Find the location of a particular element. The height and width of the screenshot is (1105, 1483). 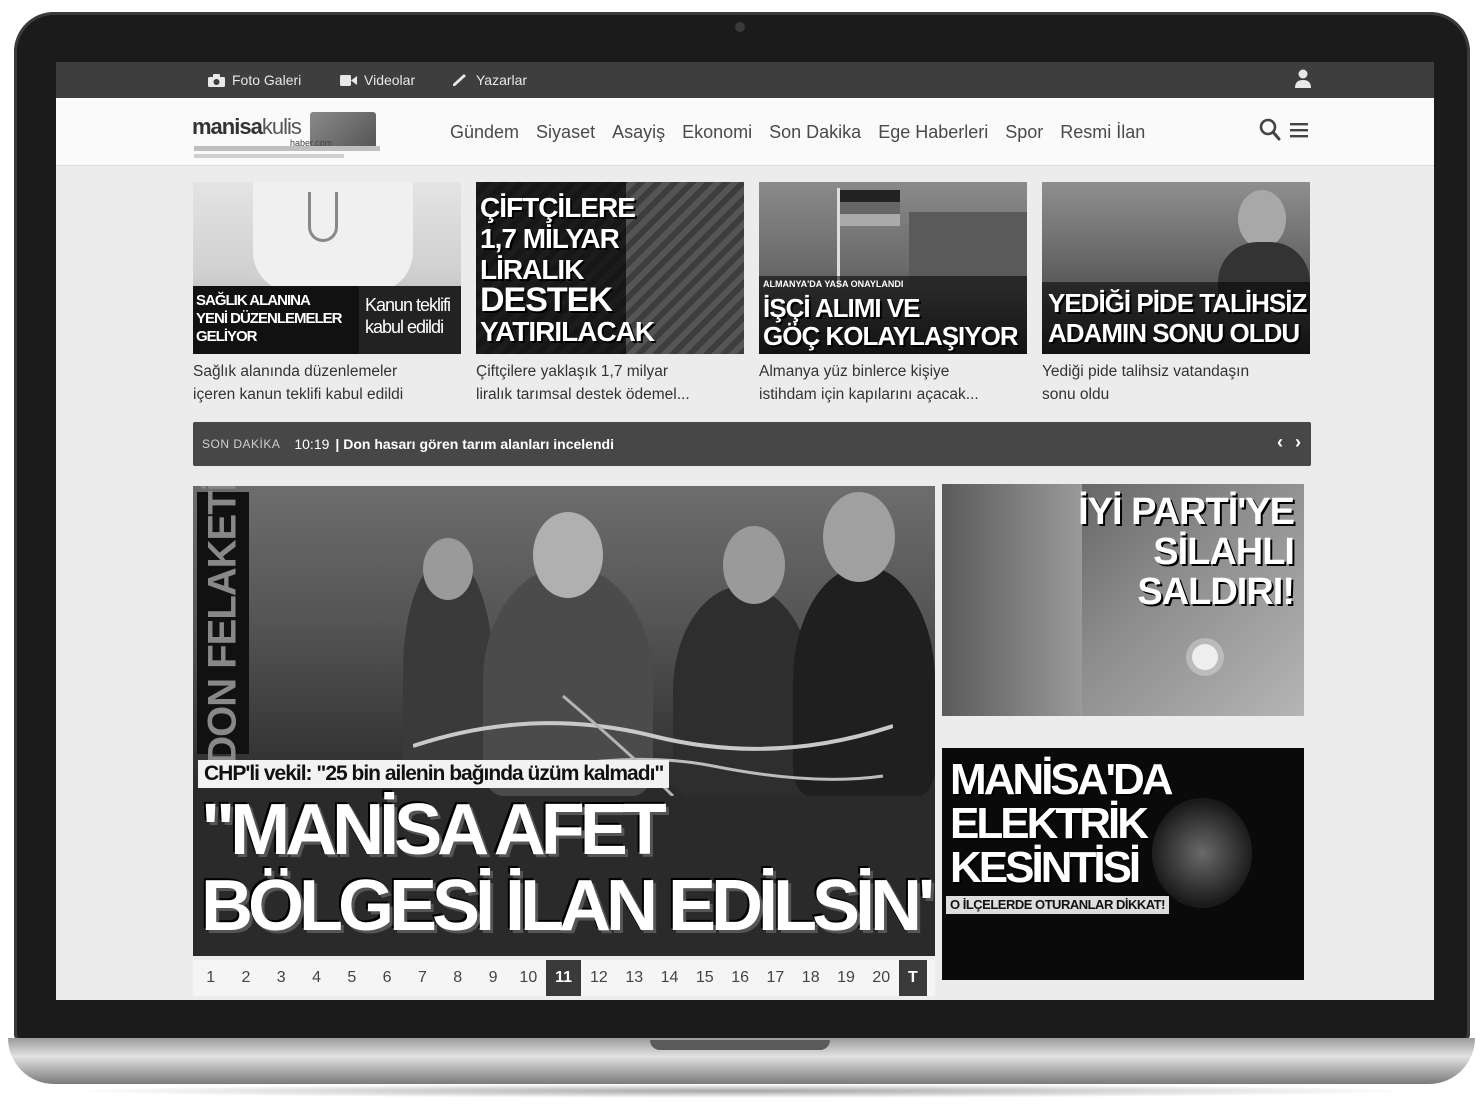

authors-link: Yazarlar is located at coordinates (489, 80).